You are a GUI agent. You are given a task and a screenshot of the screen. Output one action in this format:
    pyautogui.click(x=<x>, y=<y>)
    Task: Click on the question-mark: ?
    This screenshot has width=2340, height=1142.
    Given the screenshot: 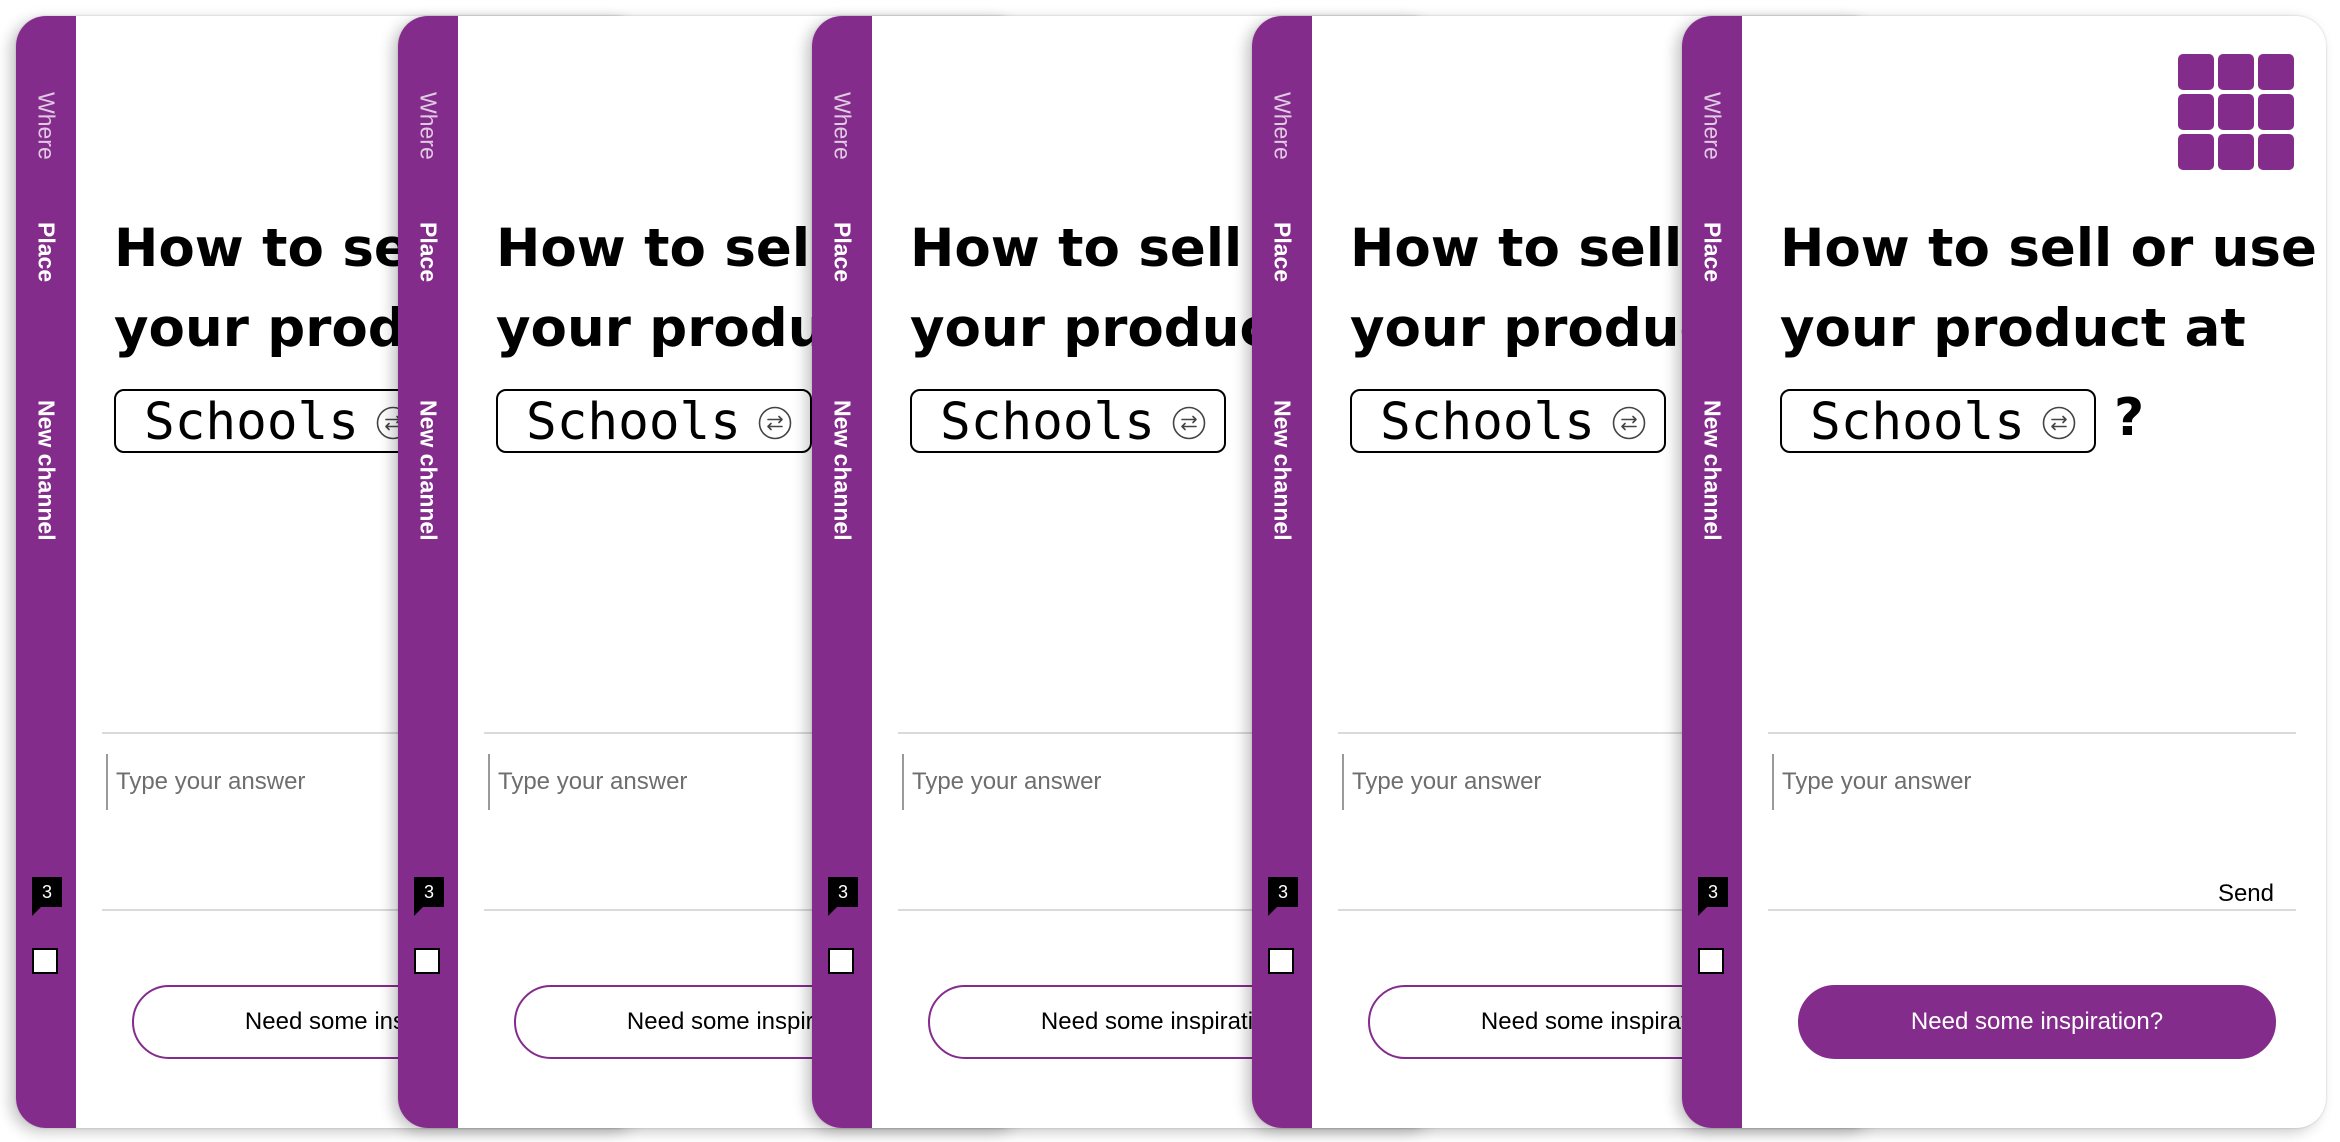 What is the action you would take?
    pyautogui.click(x=2129, y=418)
    